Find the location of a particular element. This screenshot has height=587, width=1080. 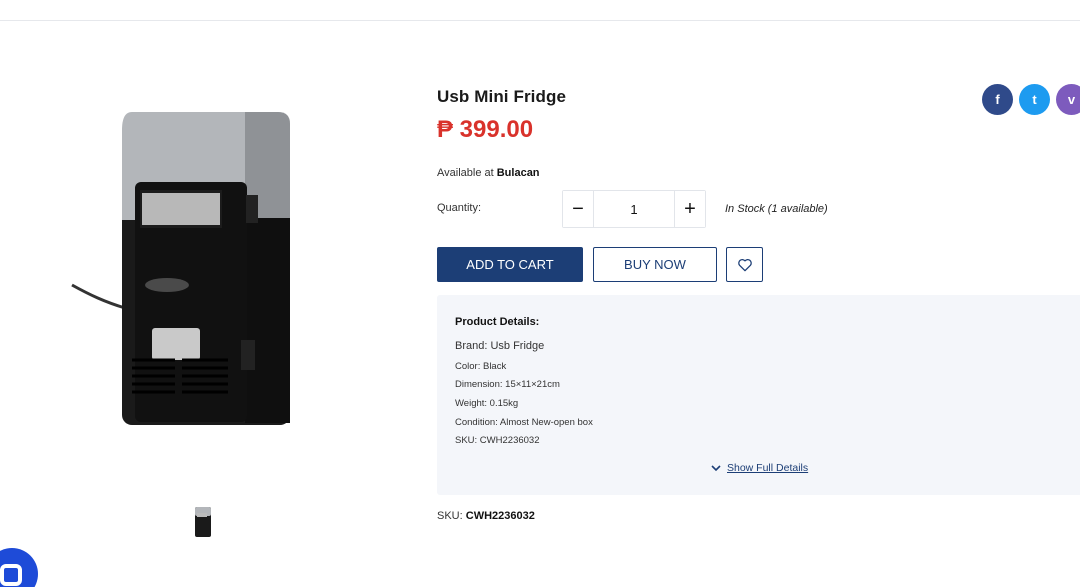

details-condition: Condition: Almost New-open box is located at coordinates (524, 422).